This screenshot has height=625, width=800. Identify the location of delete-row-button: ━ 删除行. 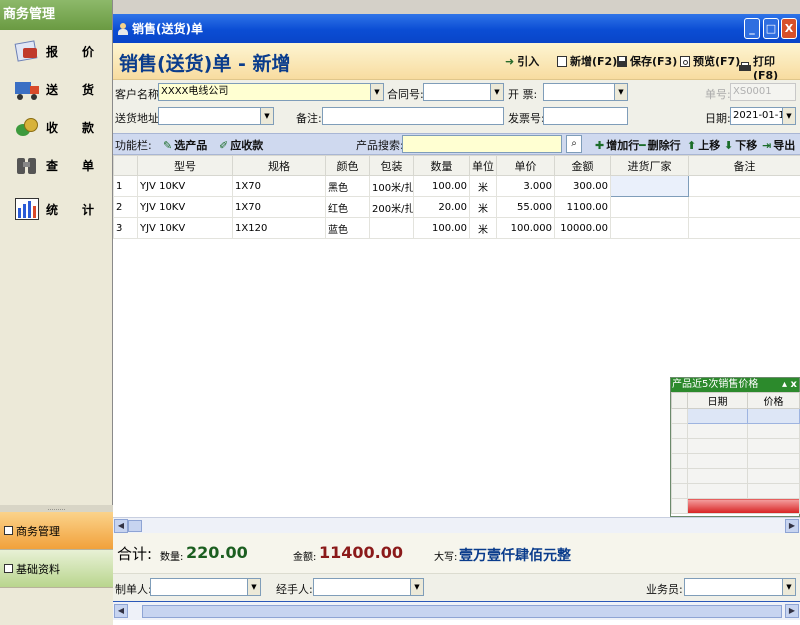
(660, 145).